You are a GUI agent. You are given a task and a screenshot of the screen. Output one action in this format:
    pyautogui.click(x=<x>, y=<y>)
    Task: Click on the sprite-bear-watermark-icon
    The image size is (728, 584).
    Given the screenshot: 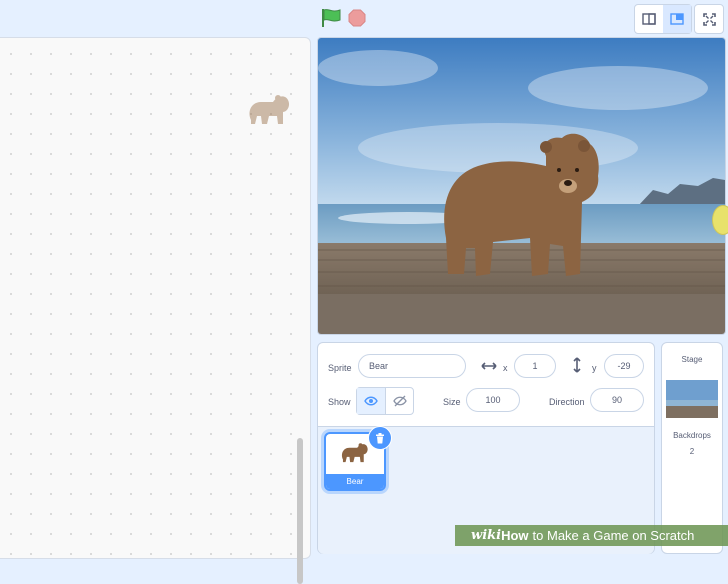 What is the action you would take?
    pyautogui.click(x=269, y=109)
    